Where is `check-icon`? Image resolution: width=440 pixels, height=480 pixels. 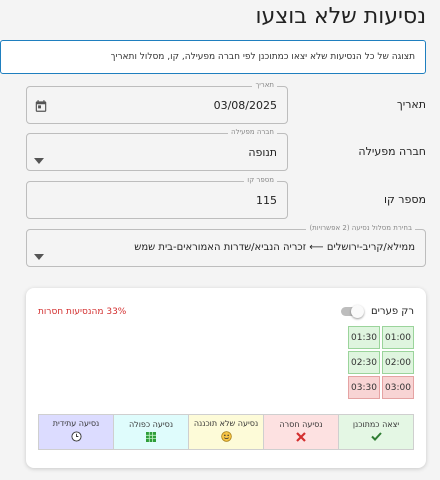 check-icon is located at coordinates (376, 438).